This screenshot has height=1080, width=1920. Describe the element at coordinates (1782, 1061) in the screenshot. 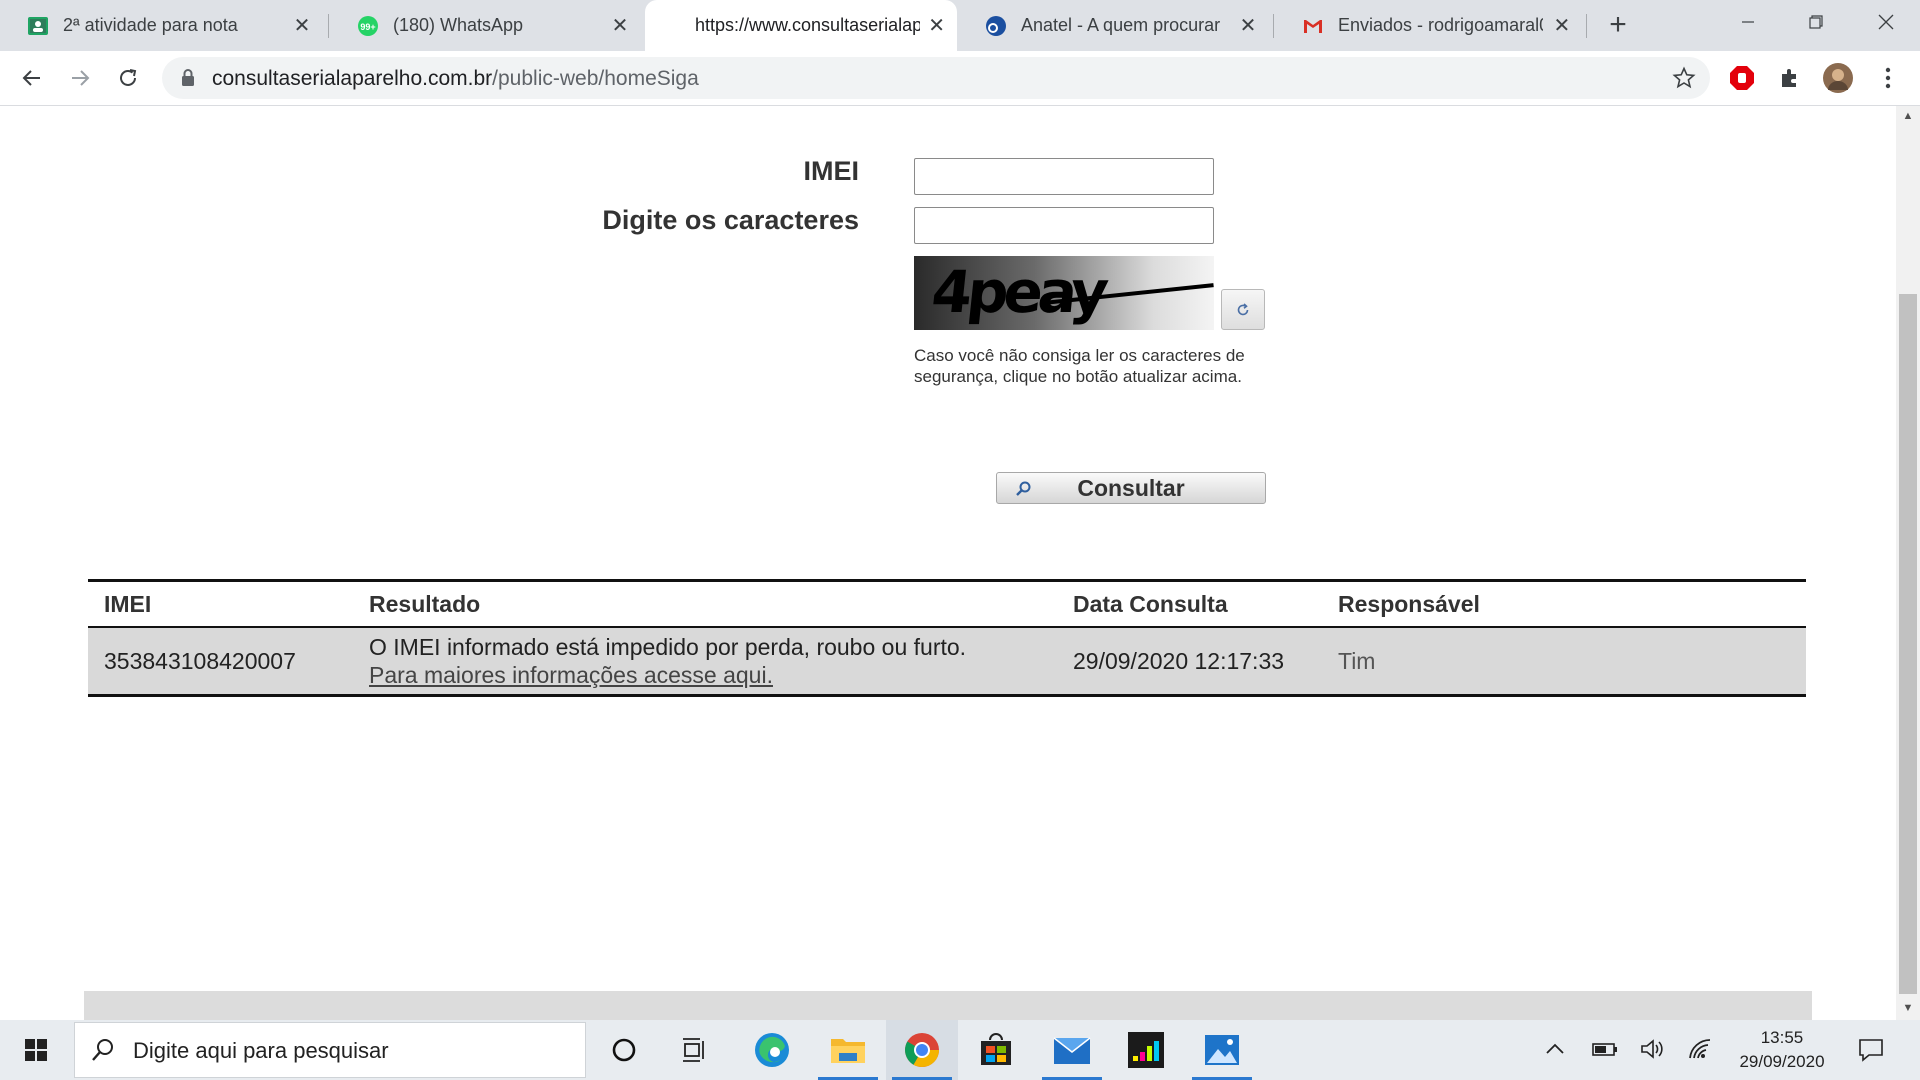

I see `clock-date: 29/09/2020` at that location.